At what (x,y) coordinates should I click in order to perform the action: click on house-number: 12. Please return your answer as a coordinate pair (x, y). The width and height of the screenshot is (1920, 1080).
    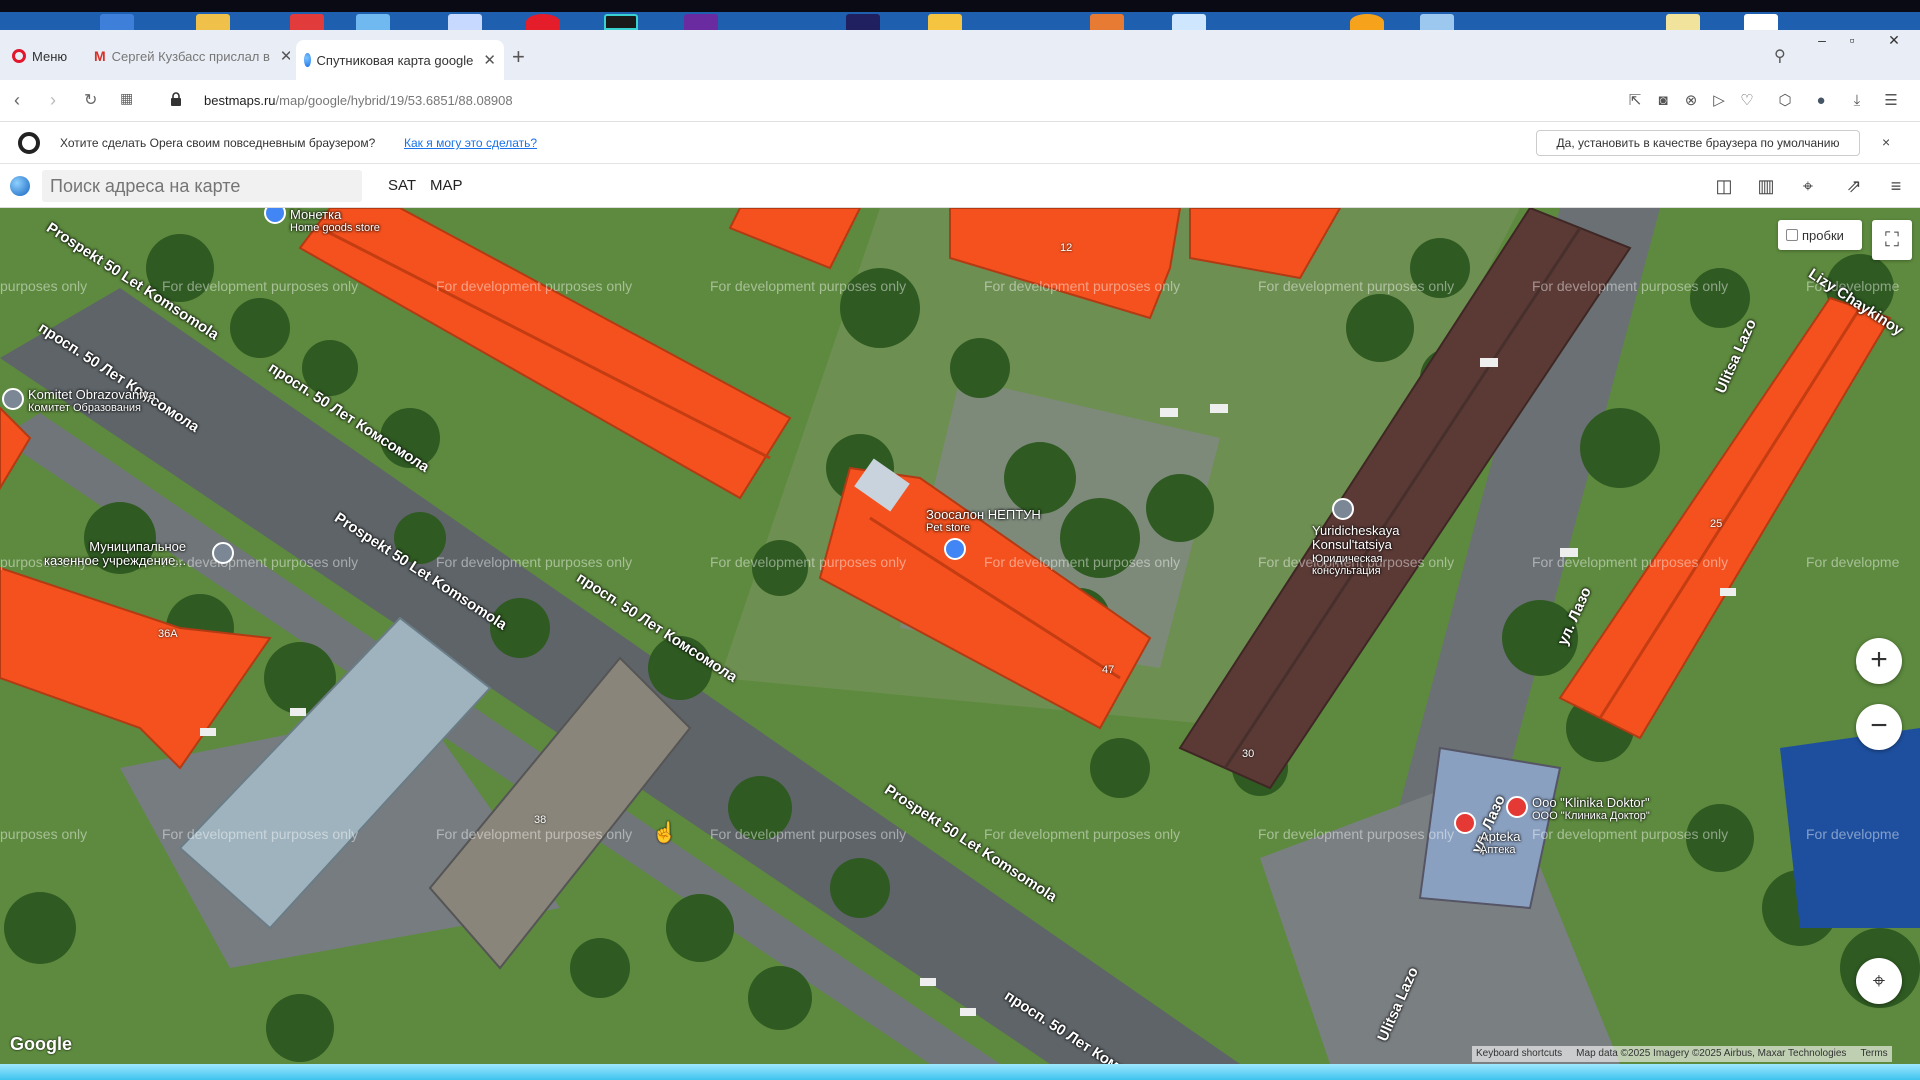
    Looking at the image, I should click on (1066, 248).